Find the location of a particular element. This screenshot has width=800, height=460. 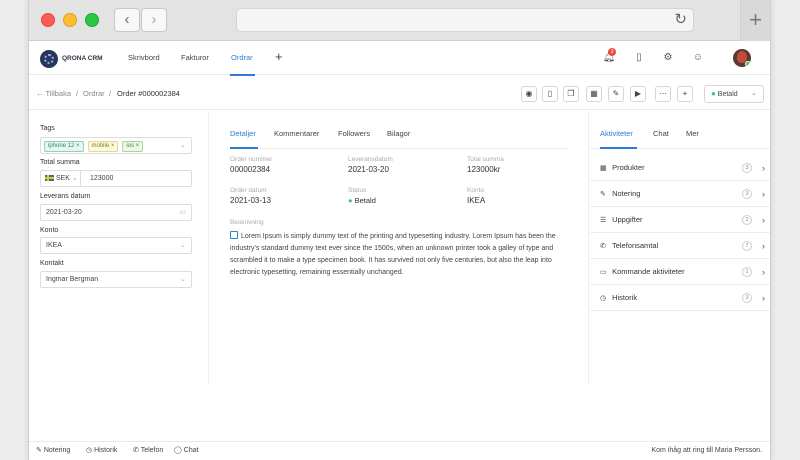

order-number-value: 000002384 is located at coordinates (250, 169).